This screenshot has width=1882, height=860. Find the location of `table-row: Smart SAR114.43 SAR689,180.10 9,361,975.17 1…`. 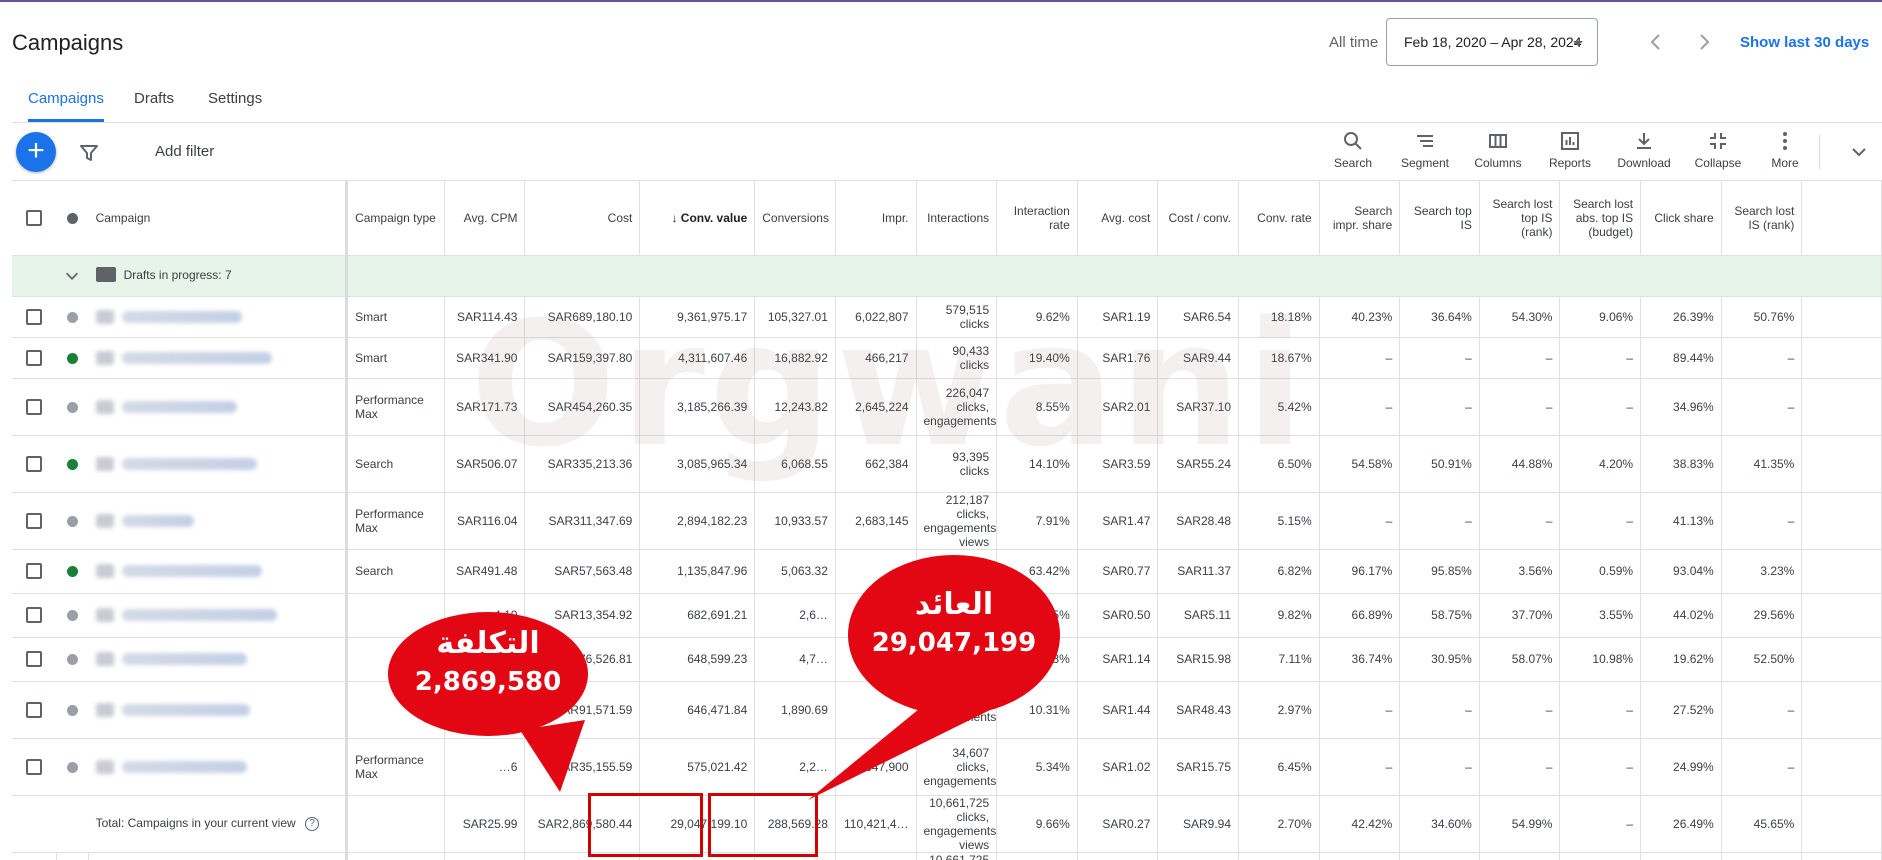

table-row: Smart SAR114.43 SAR689,180.10 9,361,975.17 1… is located at coordinates (947, 317).